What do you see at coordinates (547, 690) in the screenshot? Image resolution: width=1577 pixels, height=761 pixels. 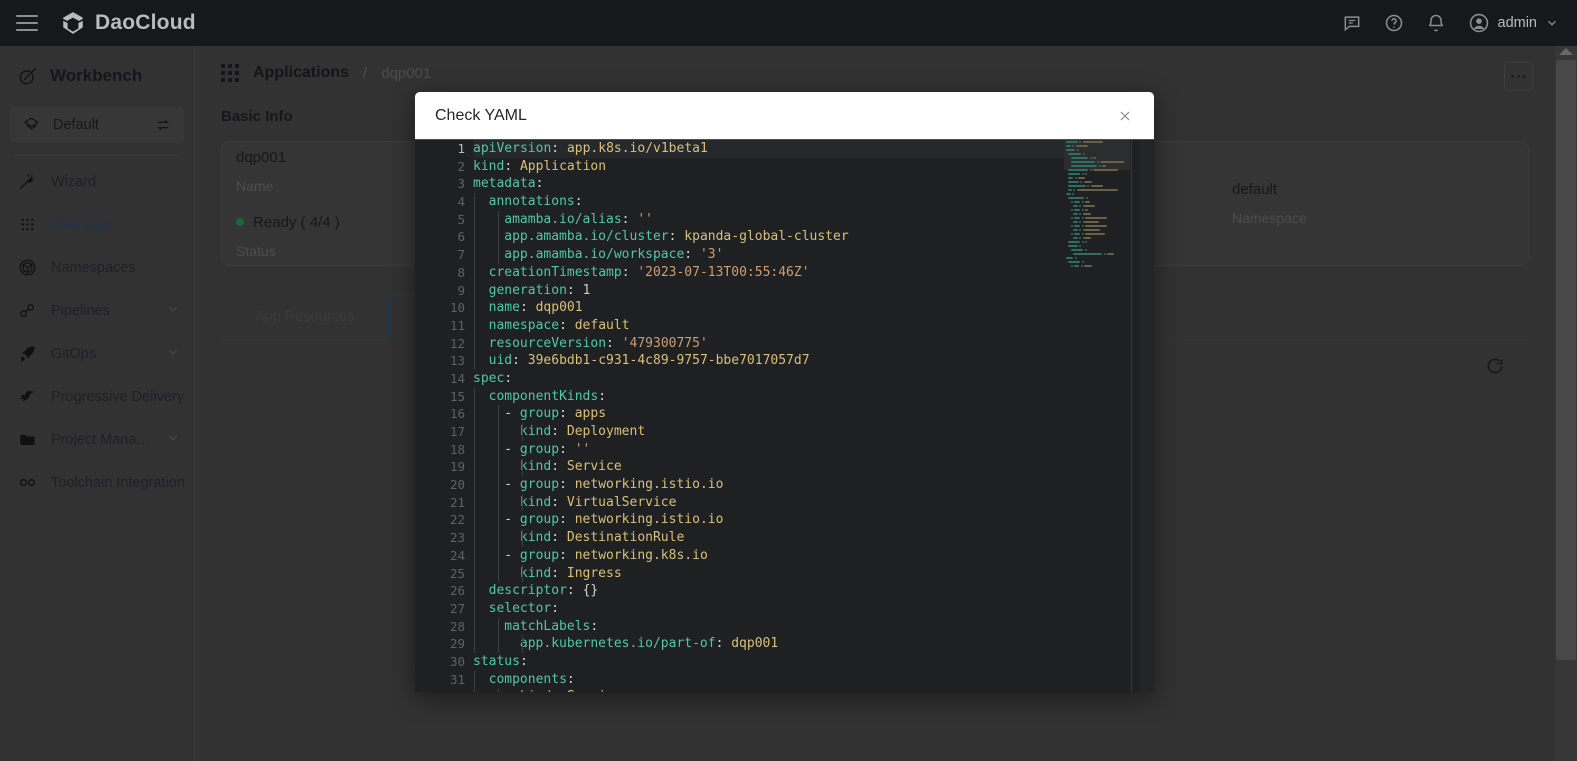 I see `code-text: - kind: Service` at bounding box center [547, 690].